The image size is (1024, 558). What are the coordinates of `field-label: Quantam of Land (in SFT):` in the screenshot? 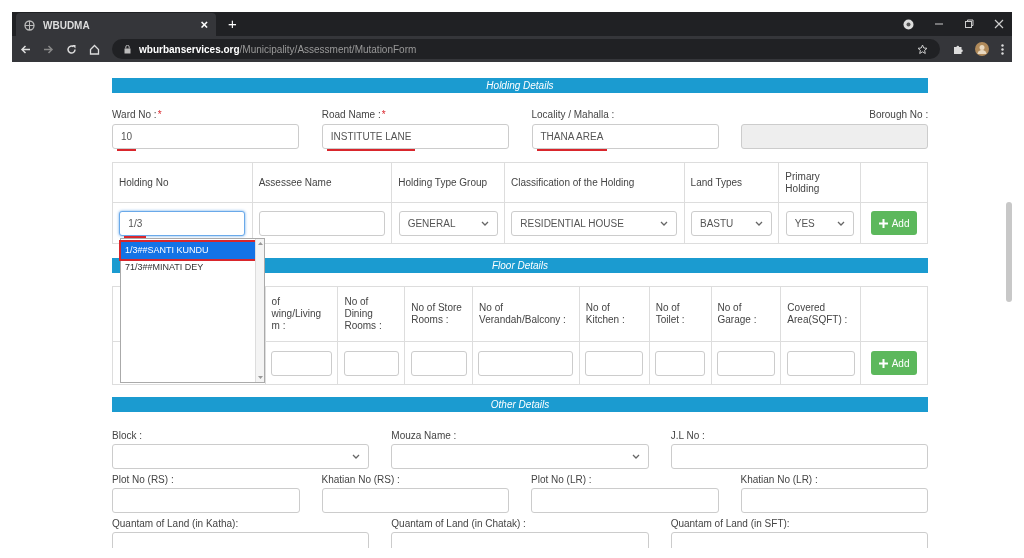 It's located at (730, 523).